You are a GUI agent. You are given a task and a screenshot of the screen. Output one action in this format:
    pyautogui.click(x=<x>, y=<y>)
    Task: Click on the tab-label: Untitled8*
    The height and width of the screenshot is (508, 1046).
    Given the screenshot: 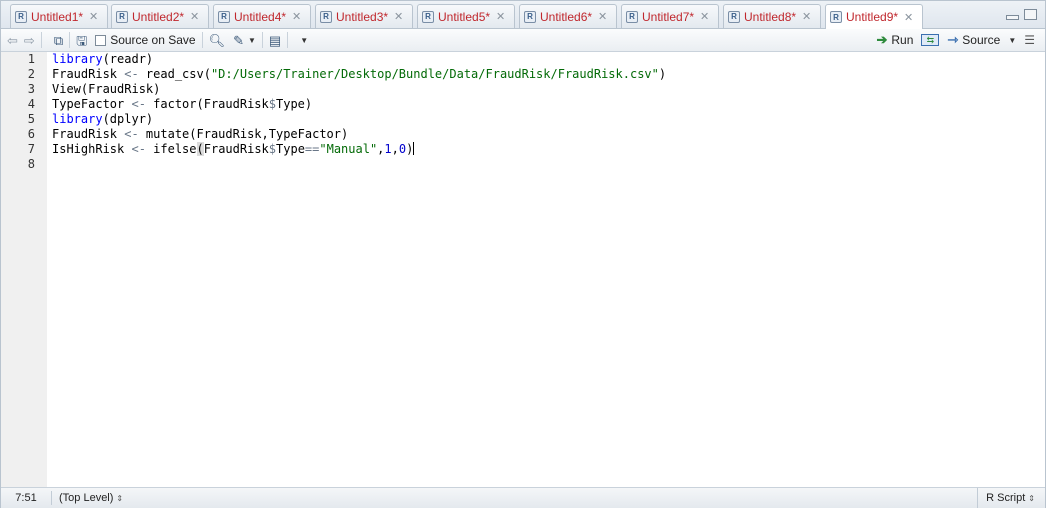 What is the action you would take?
    pyautogui.click(x=770, y=16)
    